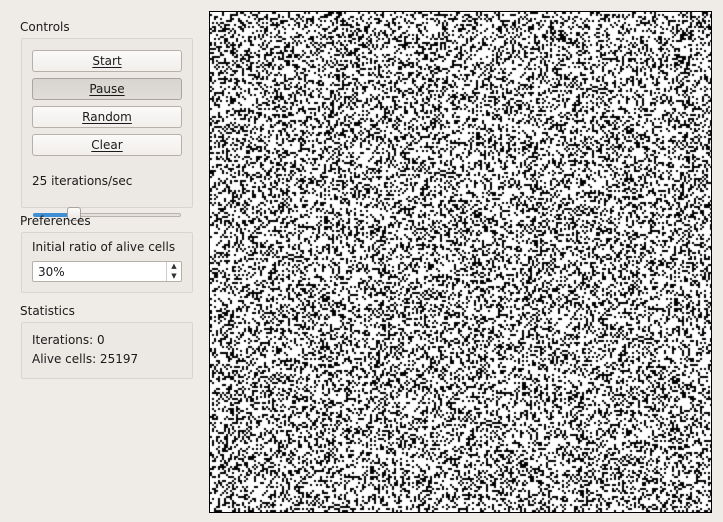  I want to click on pause-button-label: Pause, so click(107, 89).